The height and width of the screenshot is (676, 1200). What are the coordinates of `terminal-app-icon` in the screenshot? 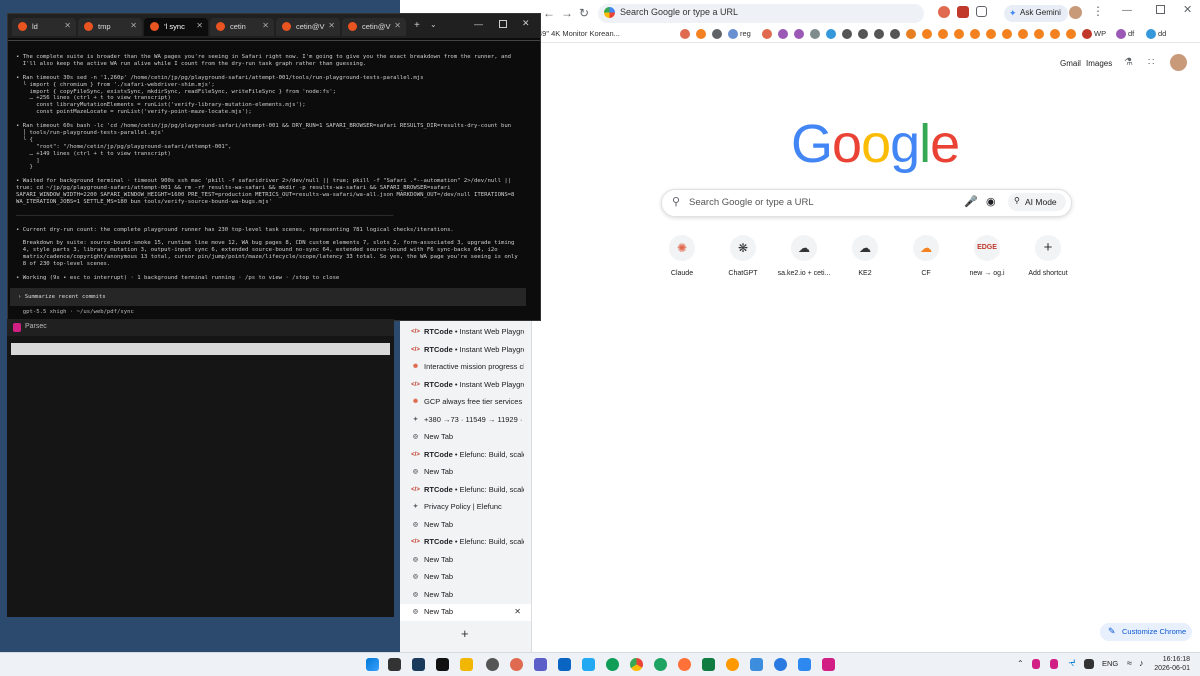 It's located at (442, 664).